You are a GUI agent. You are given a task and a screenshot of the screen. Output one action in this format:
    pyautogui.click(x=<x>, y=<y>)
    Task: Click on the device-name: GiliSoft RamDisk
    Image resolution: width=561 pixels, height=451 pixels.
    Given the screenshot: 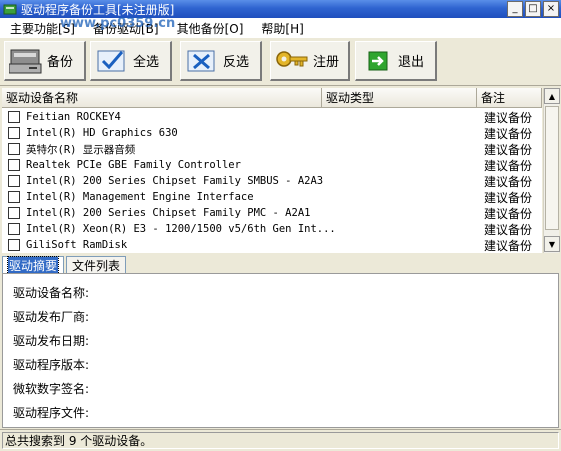 What is the action you would take?
    pyautogui.click(x=77, y=245)
    